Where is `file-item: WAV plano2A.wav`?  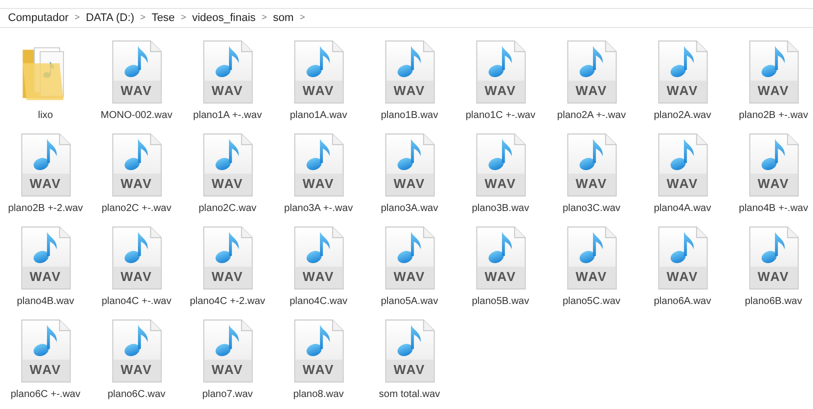 file-item: WAV plano2A.wav is located at coordinates (682, 86).